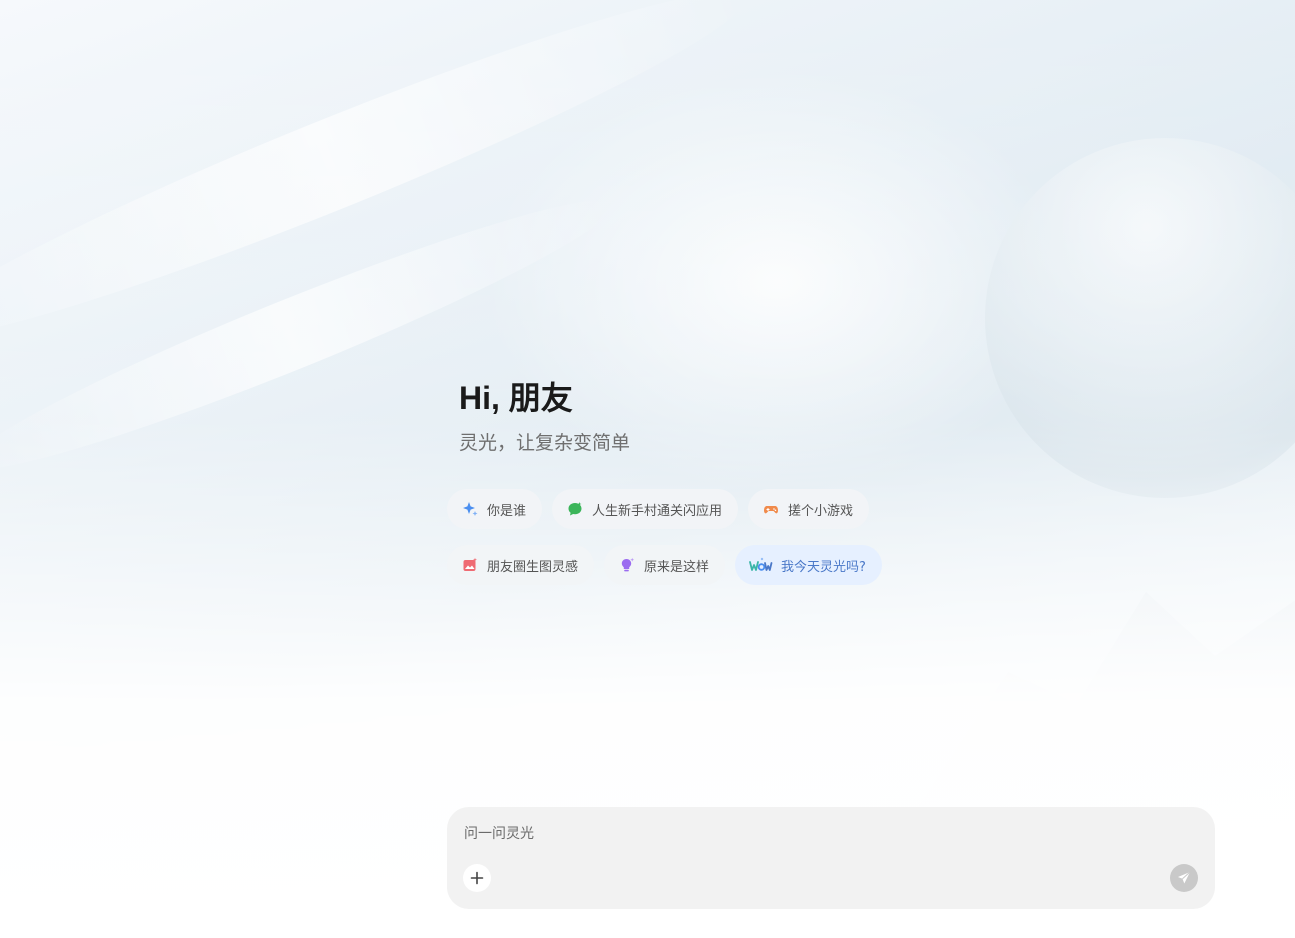 This screenshot has height=938, width=1295. Describe the element at coordinates (470, 565) in the screenshot. I see `image-sparkle-icon` at that location.